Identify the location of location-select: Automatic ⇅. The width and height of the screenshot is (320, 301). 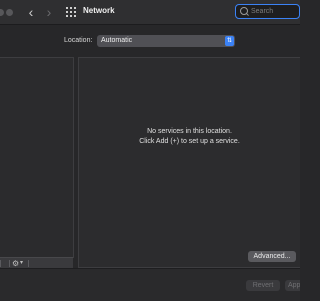
(166, 41).